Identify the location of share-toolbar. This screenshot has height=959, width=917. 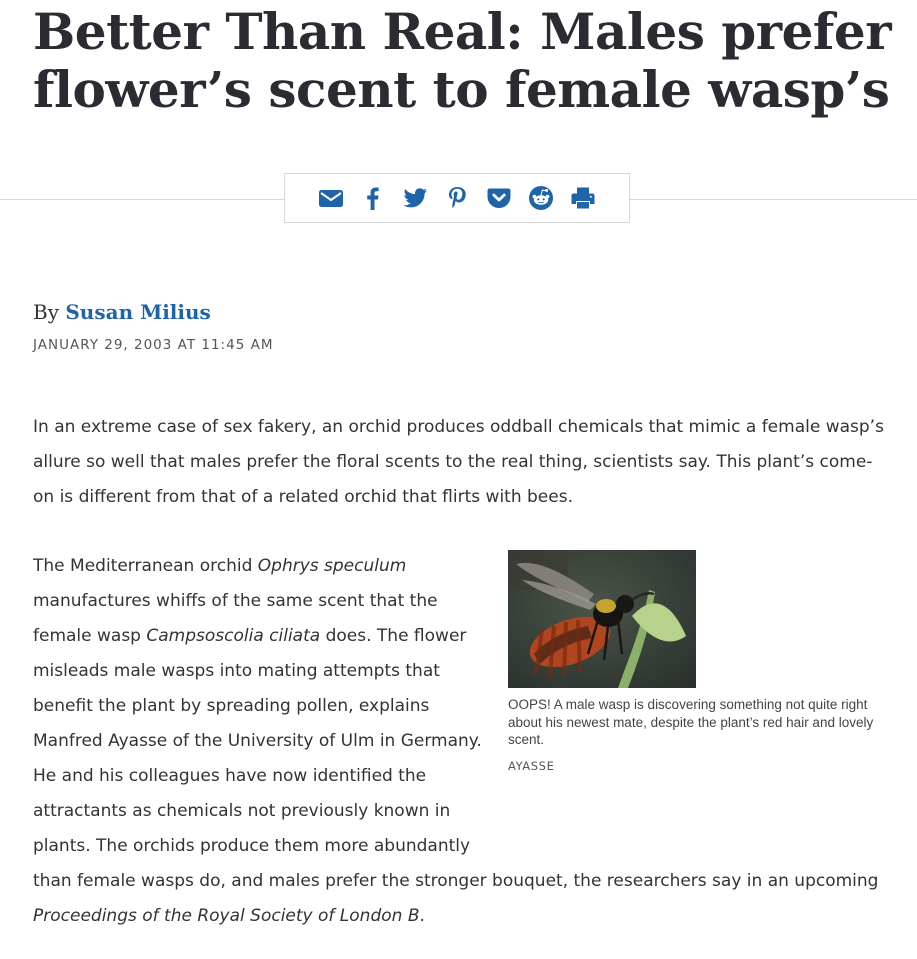
(457, 198).